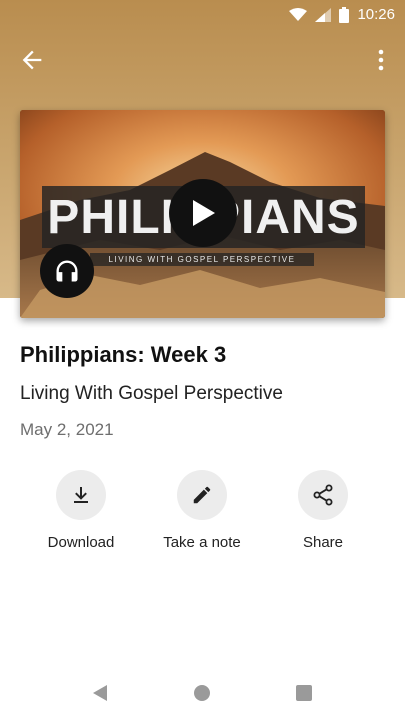 Image resolution: width=405 pixels, height=720 pixels. I want to click on sermon-date: May 2, 2021, so click(67, 429).